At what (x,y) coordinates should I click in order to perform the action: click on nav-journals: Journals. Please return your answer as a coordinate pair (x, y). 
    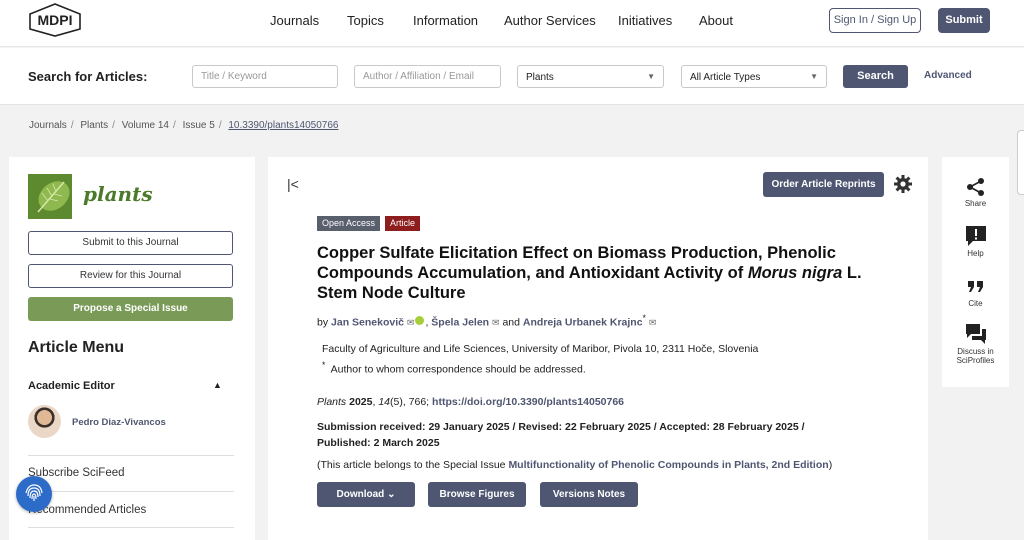
    Looking at the image, I should click on (294, 20).